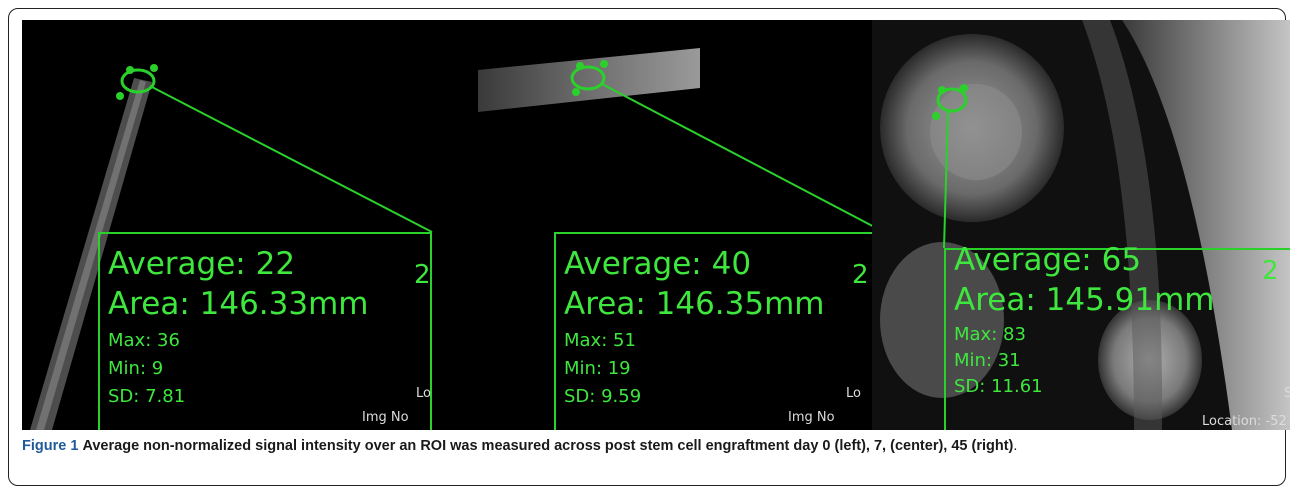  What do you see at coordinates (144, 340) in the screenshot?
I see `max-value: Max: 36` at bounding box center [144, 340].